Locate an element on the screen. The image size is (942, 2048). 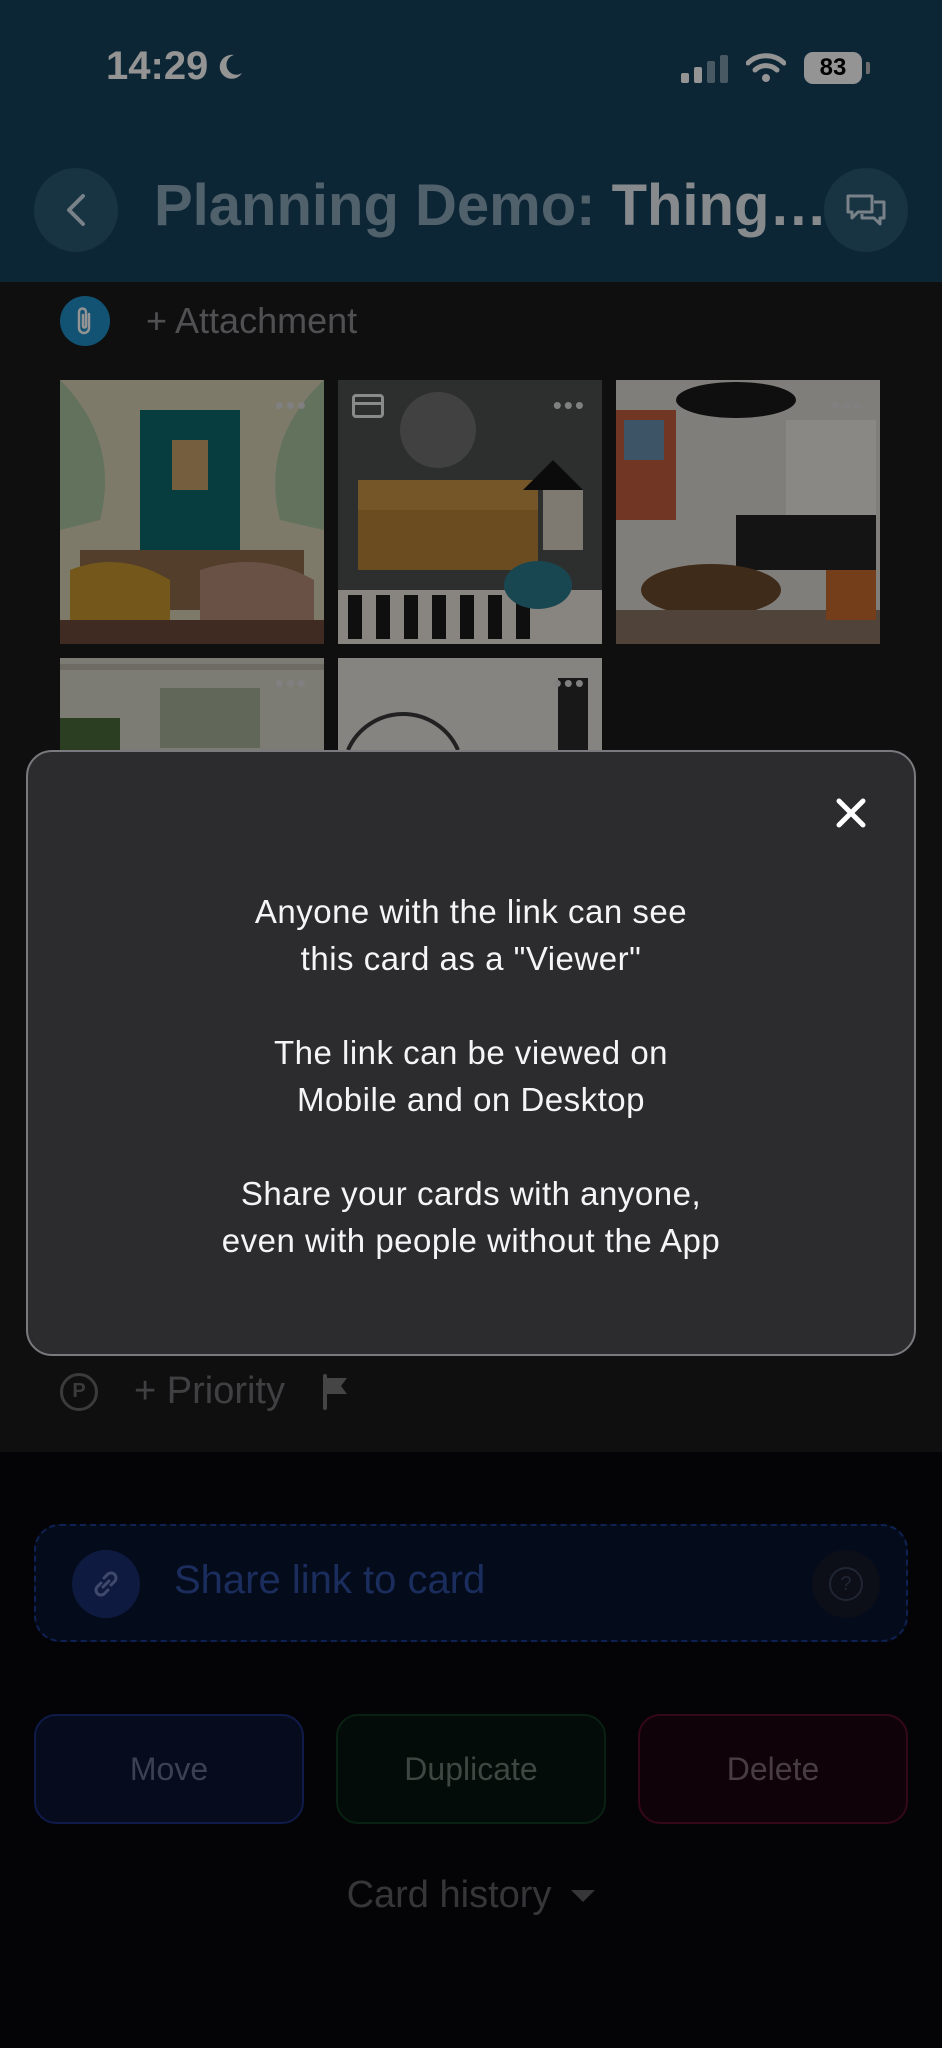
modal-line: Mobile and on Desktop is located at coordinates (471, 1099).